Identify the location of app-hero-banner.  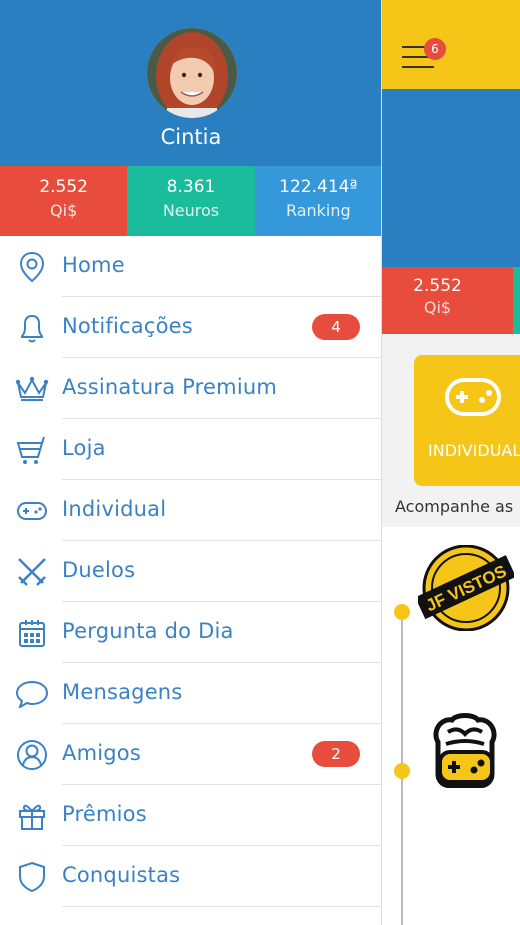
(451, 178).